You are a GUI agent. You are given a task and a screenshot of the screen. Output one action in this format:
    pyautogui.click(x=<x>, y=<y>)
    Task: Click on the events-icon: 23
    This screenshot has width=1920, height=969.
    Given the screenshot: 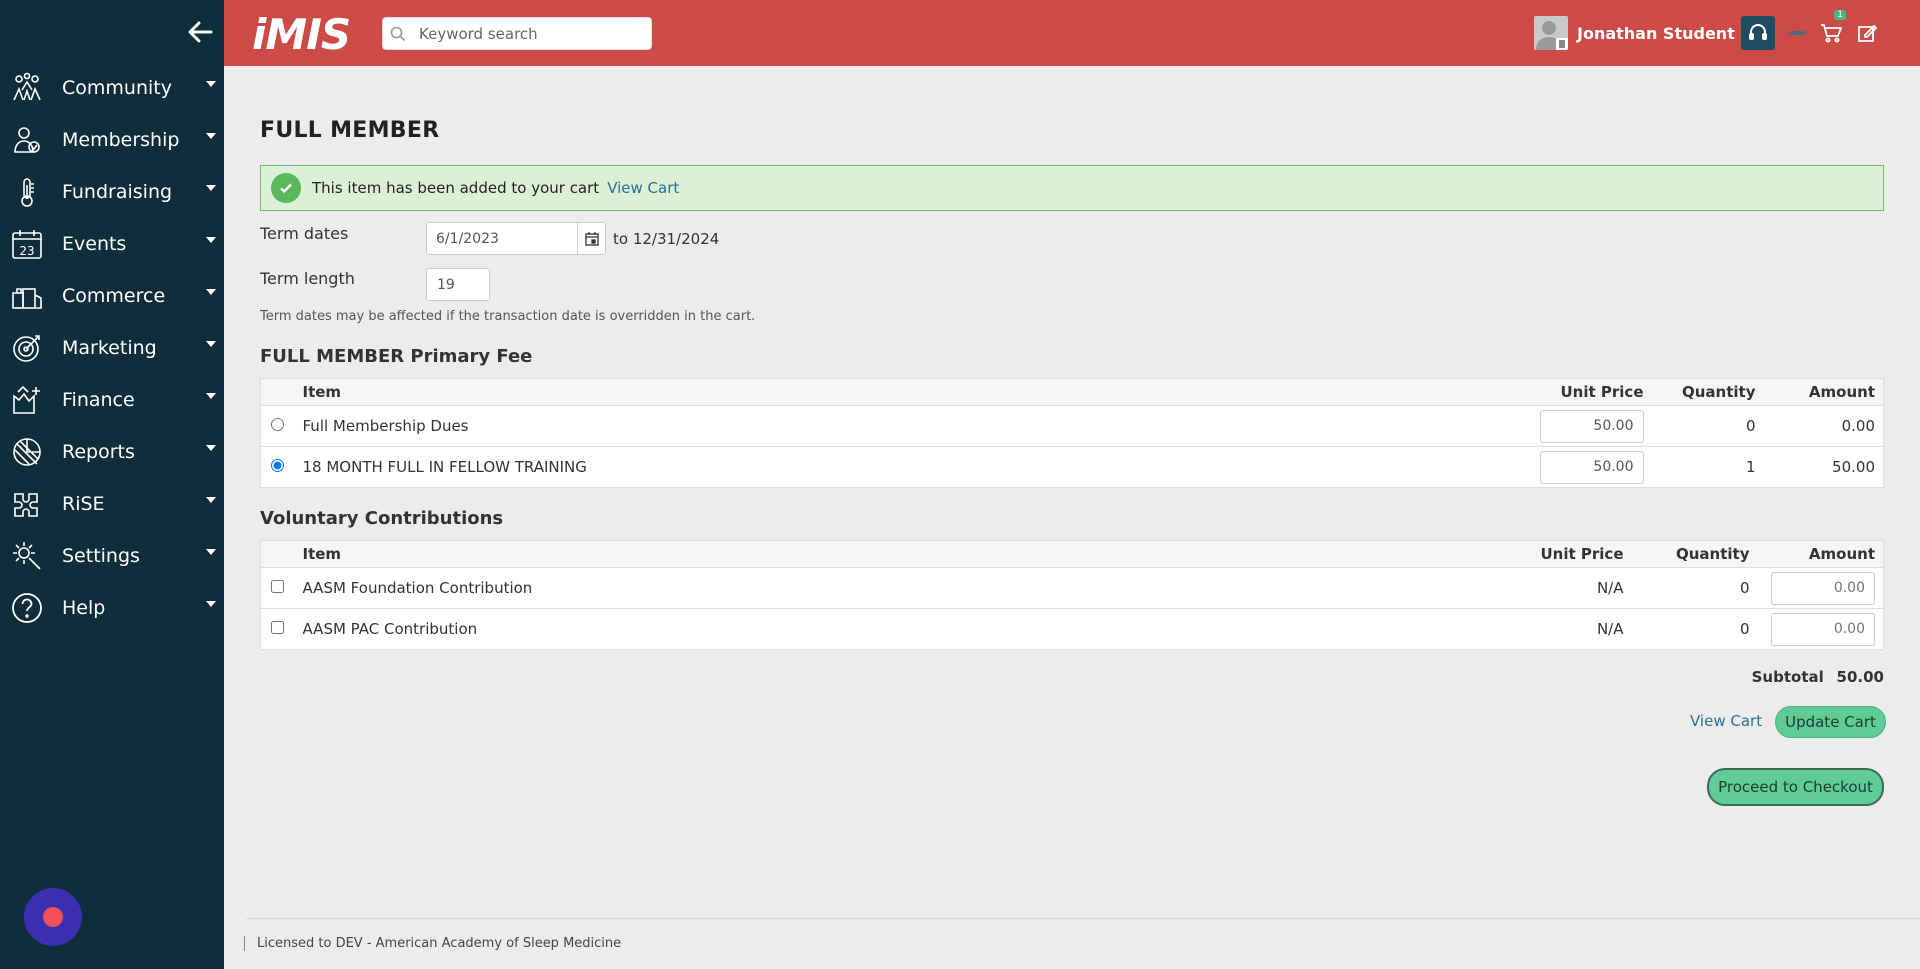 What is the action you would take?
    pyautogui.click(x=27, y=244)
    